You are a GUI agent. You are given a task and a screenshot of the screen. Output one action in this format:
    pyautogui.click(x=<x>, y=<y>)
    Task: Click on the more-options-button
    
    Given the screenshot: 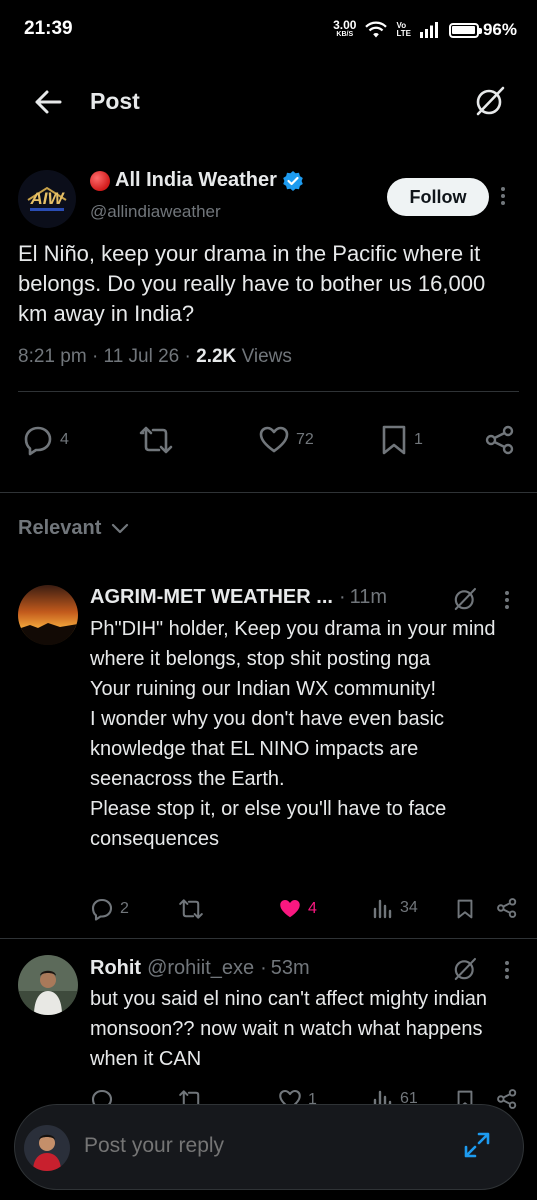 What is the action you would take?
    pyautogui.click(x=503, y=196)
    